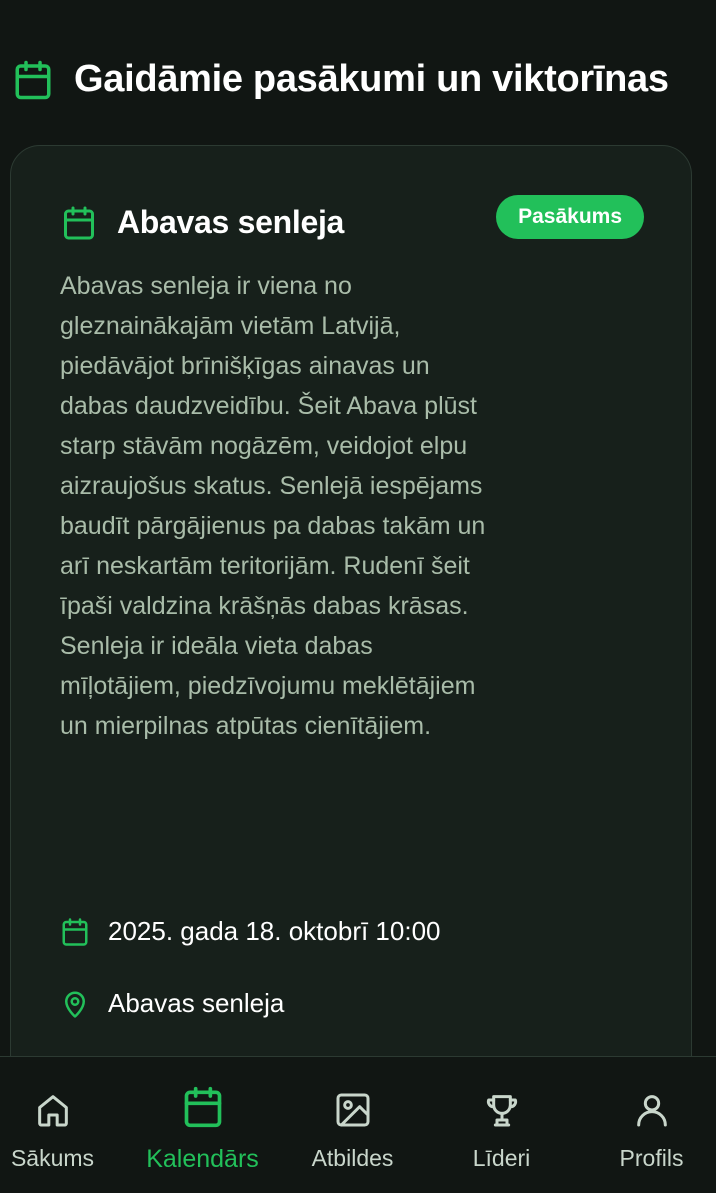  What do you see at coordinates (202, 1159) in the screenshot?
I see `nav-label-calendar: Kalendārs` at bounding box center [202, 1159].